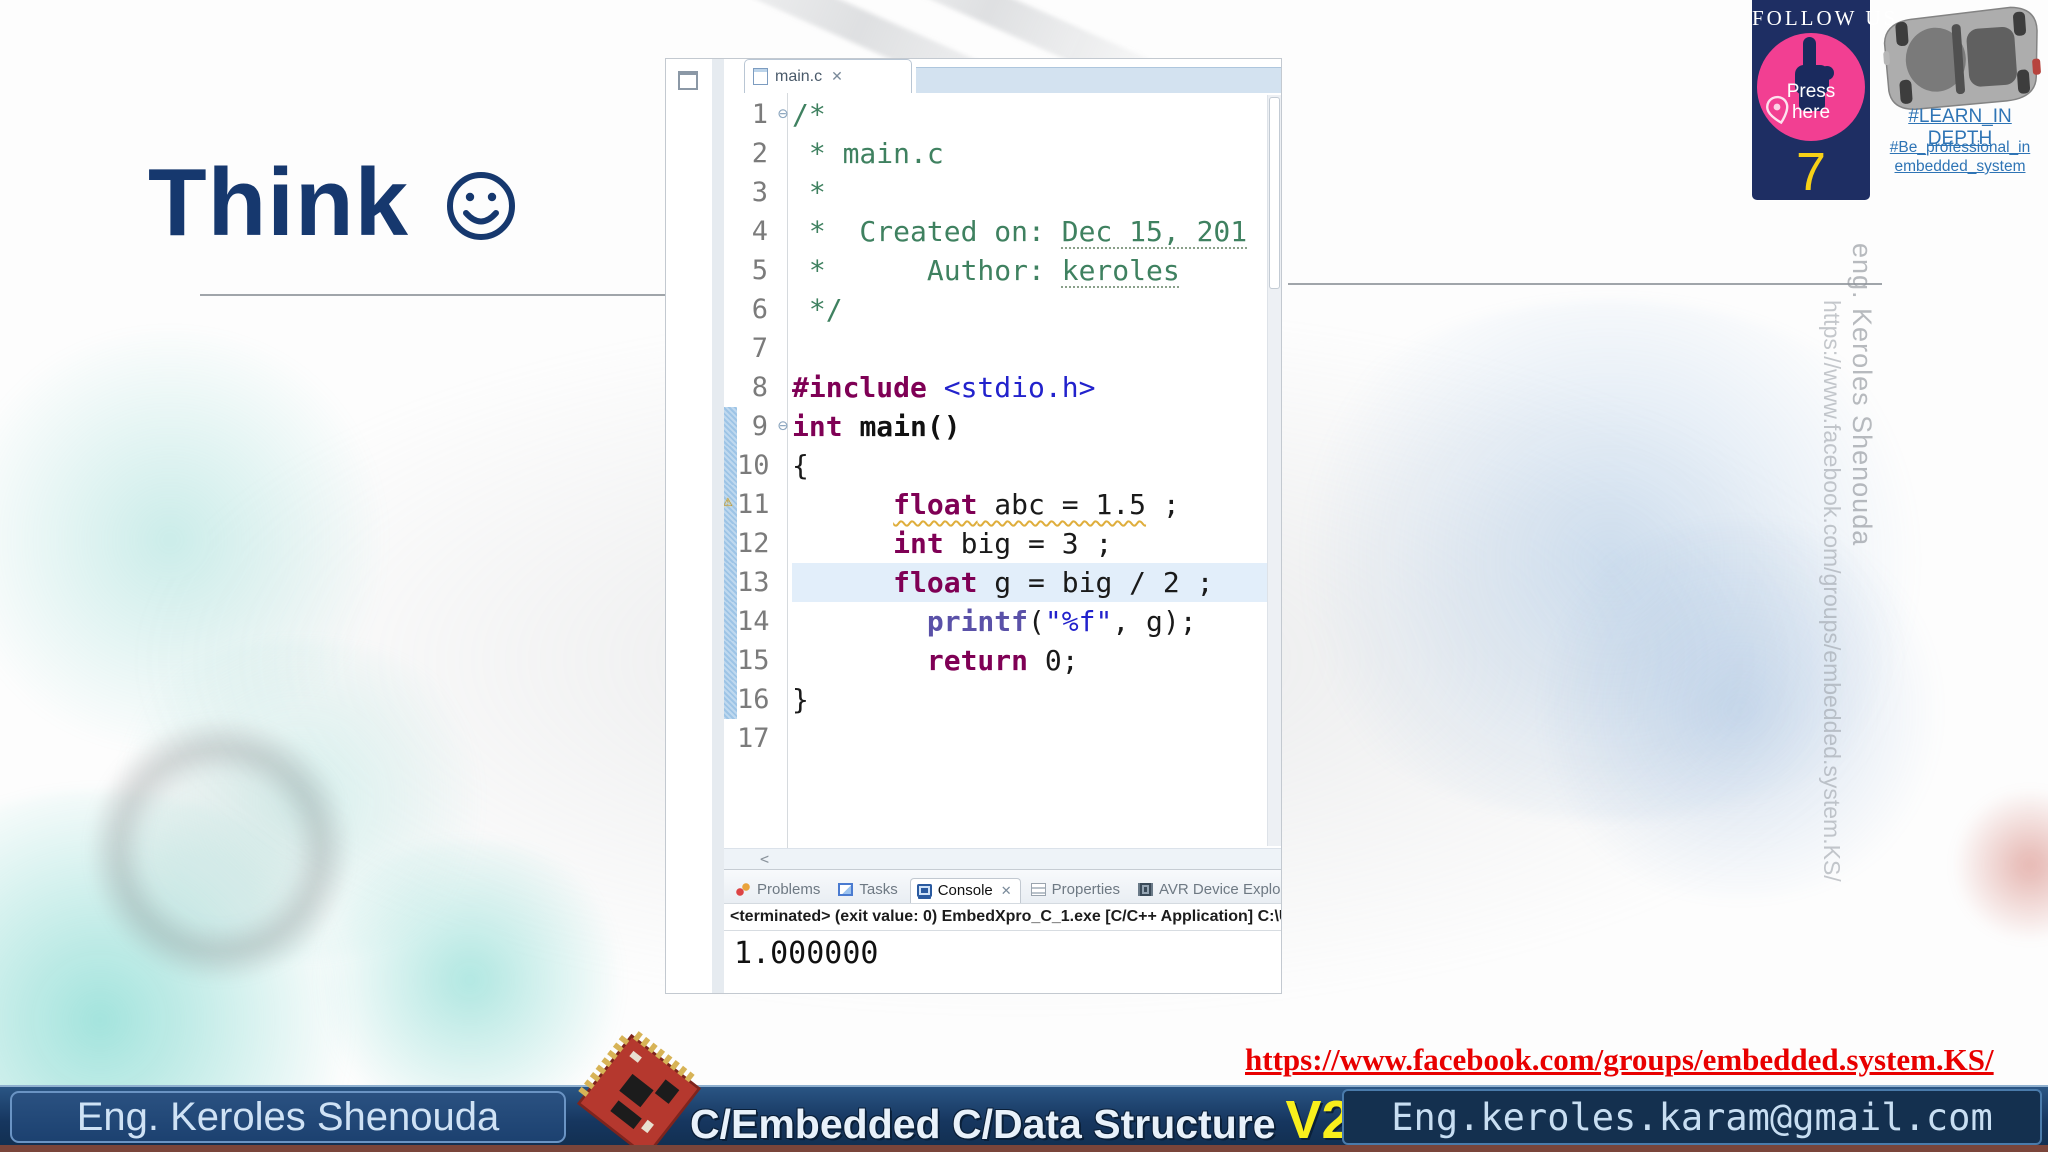 The height and width of the screenshot is (1152, 2048). Describe the element at coordinates (1036, 465) in the screenshot. I see `code-text: {` at that location.